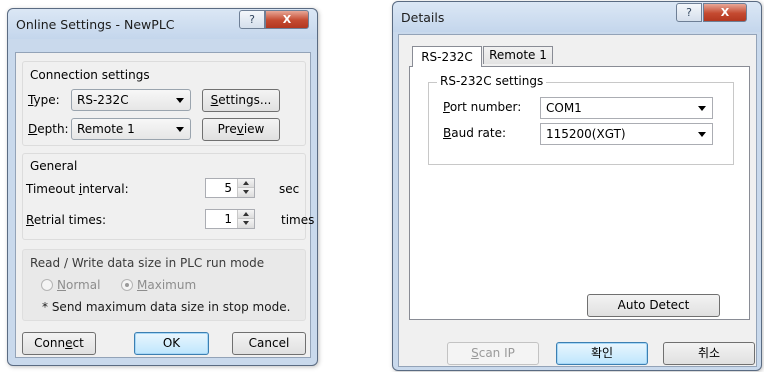 The image size is (764, 372). Describe the element at coordinates (47, 285) in the screenshot. I see `radio-off-icon` at that location.